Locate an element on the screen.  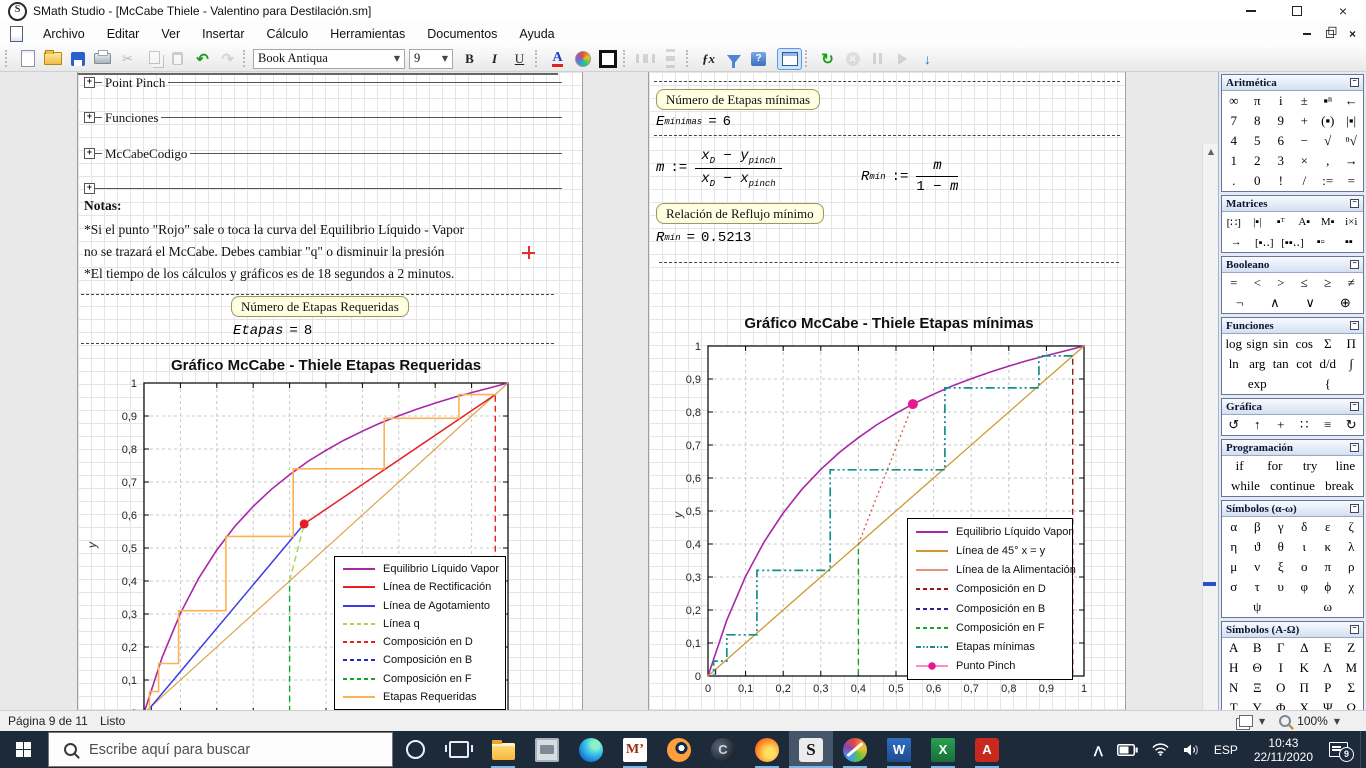
task-view-button is located at coordinates (459, 749).